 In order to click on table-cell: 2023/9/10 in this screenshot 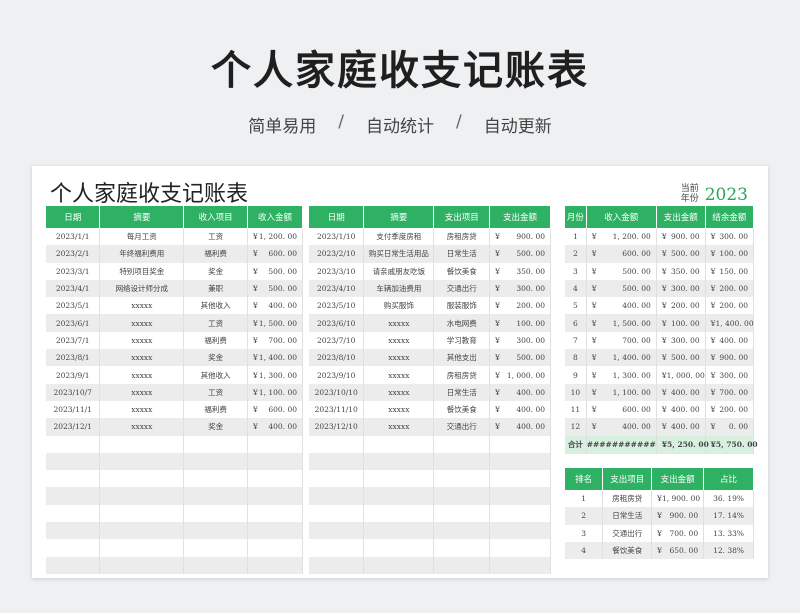, I will do `click(337, 375)`.